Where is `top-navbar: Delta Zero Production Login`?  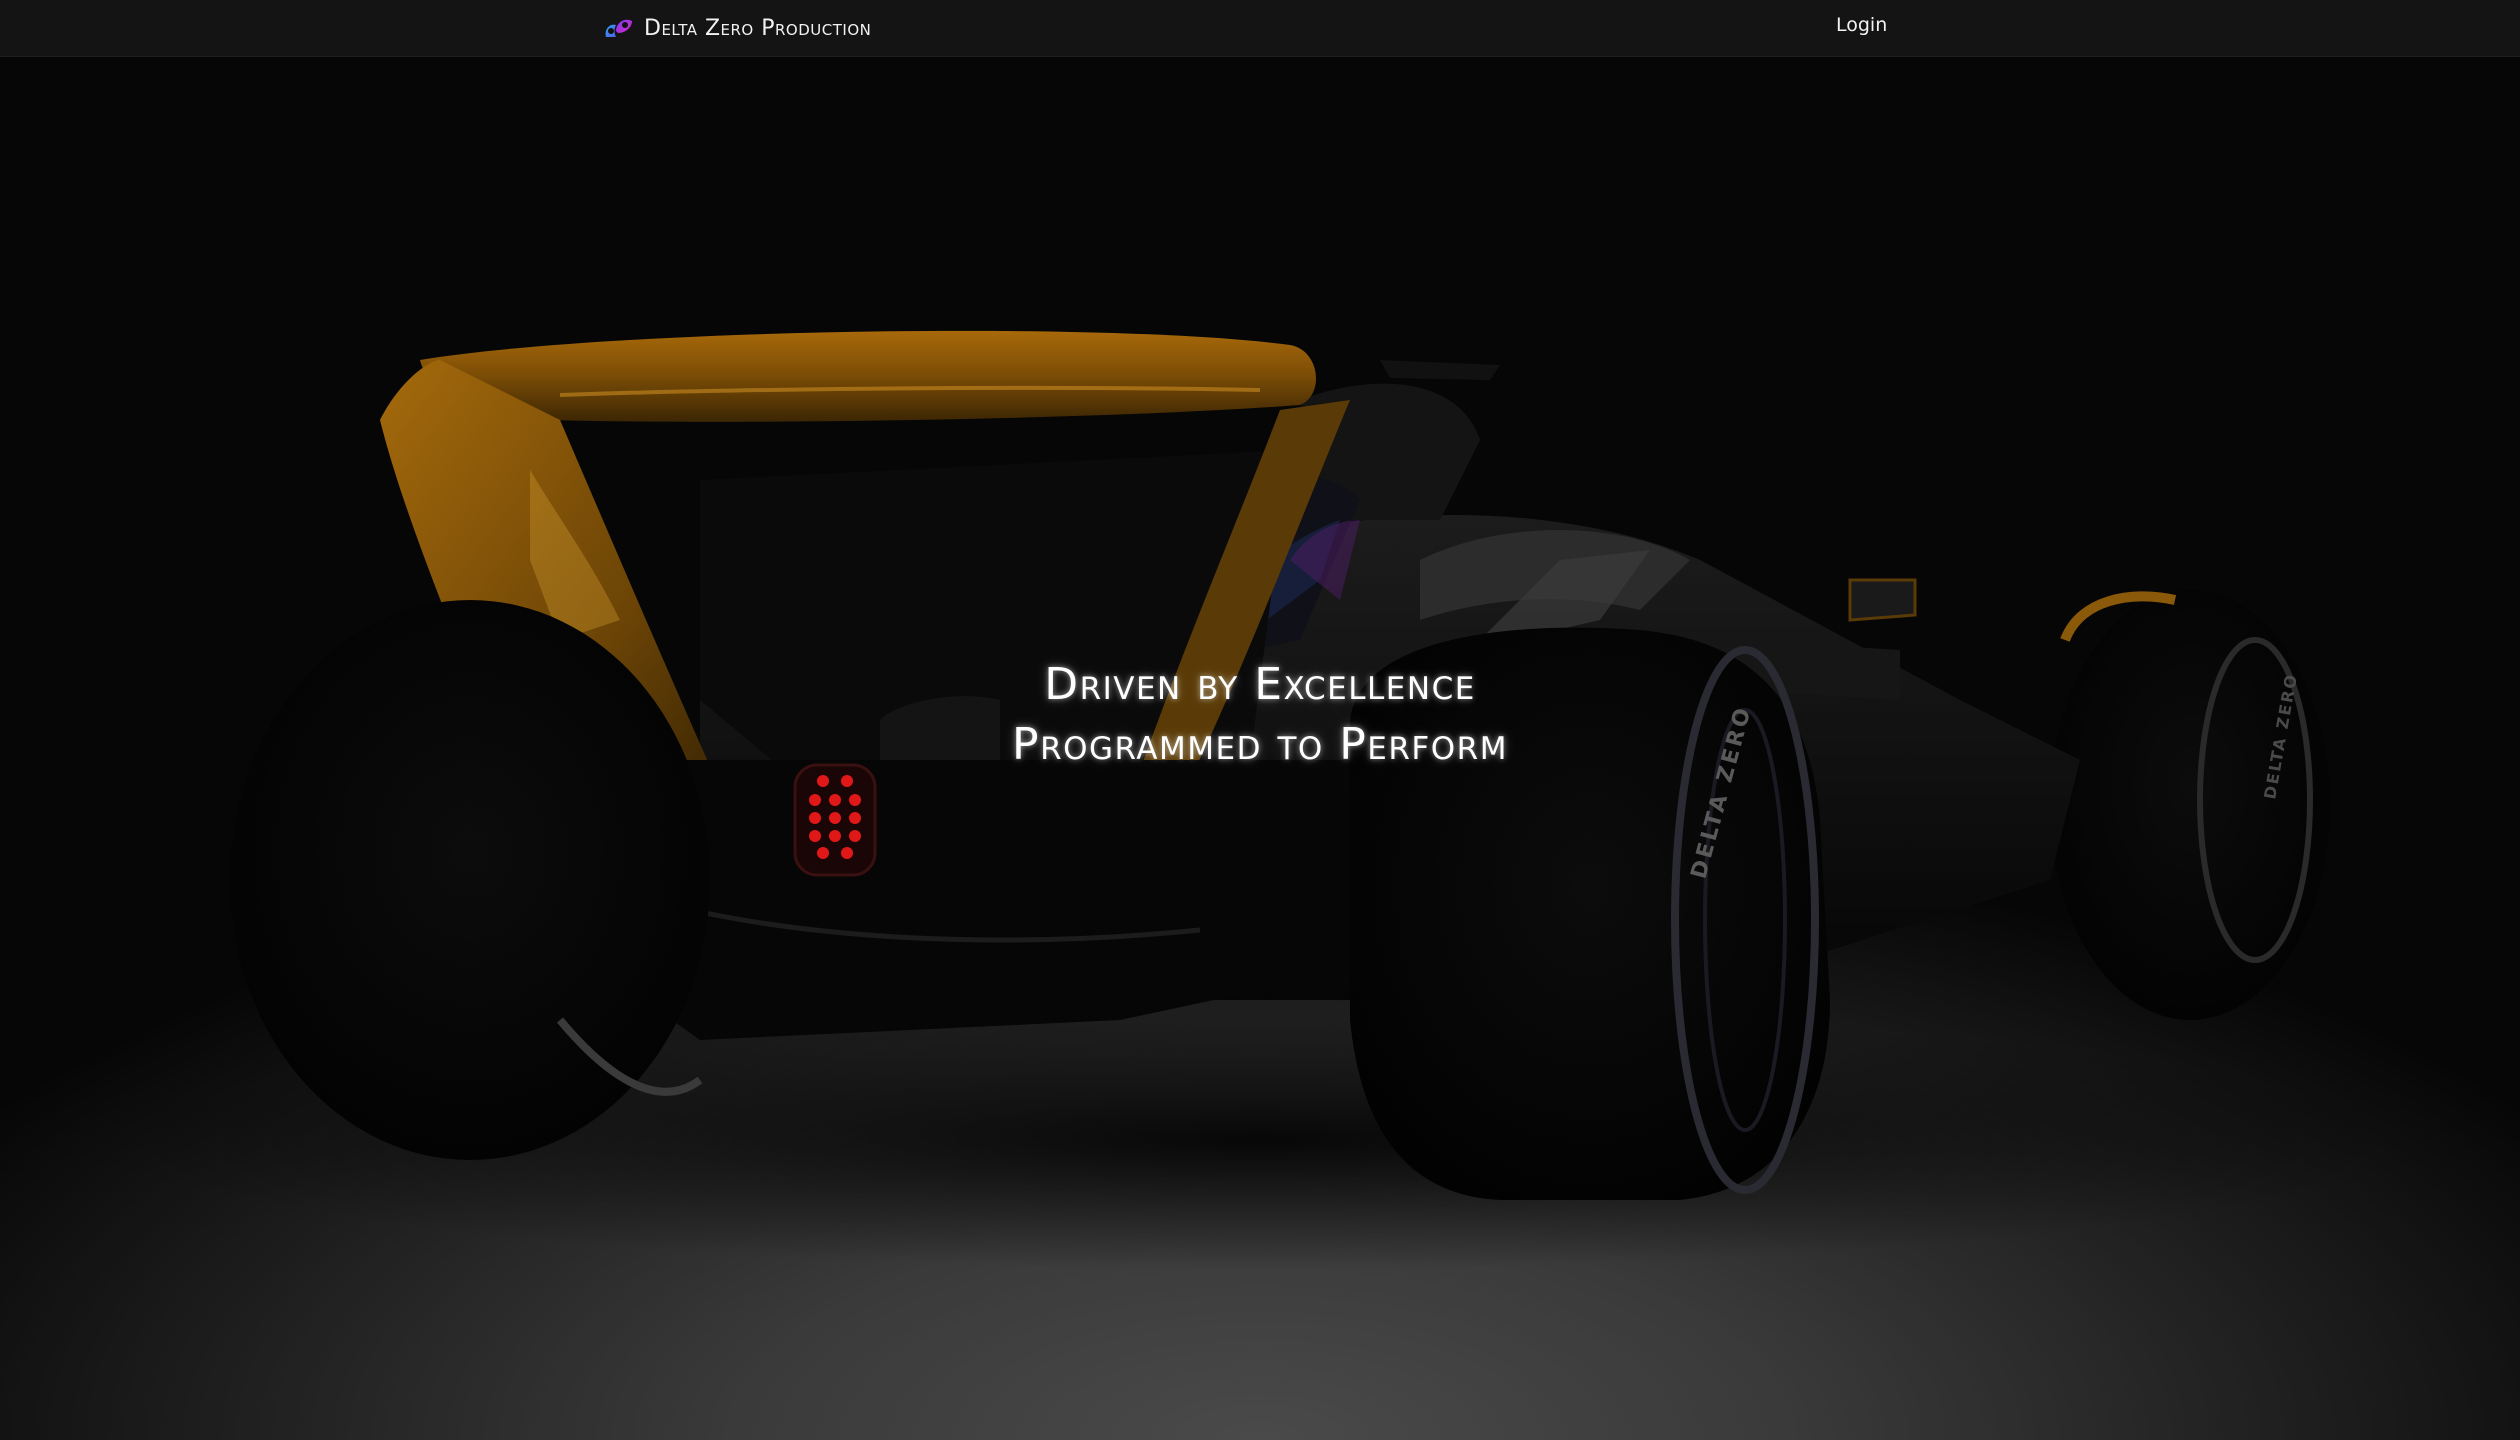
top-navbar: Delta Zero Production Login is located at coordinates (1260, 28).